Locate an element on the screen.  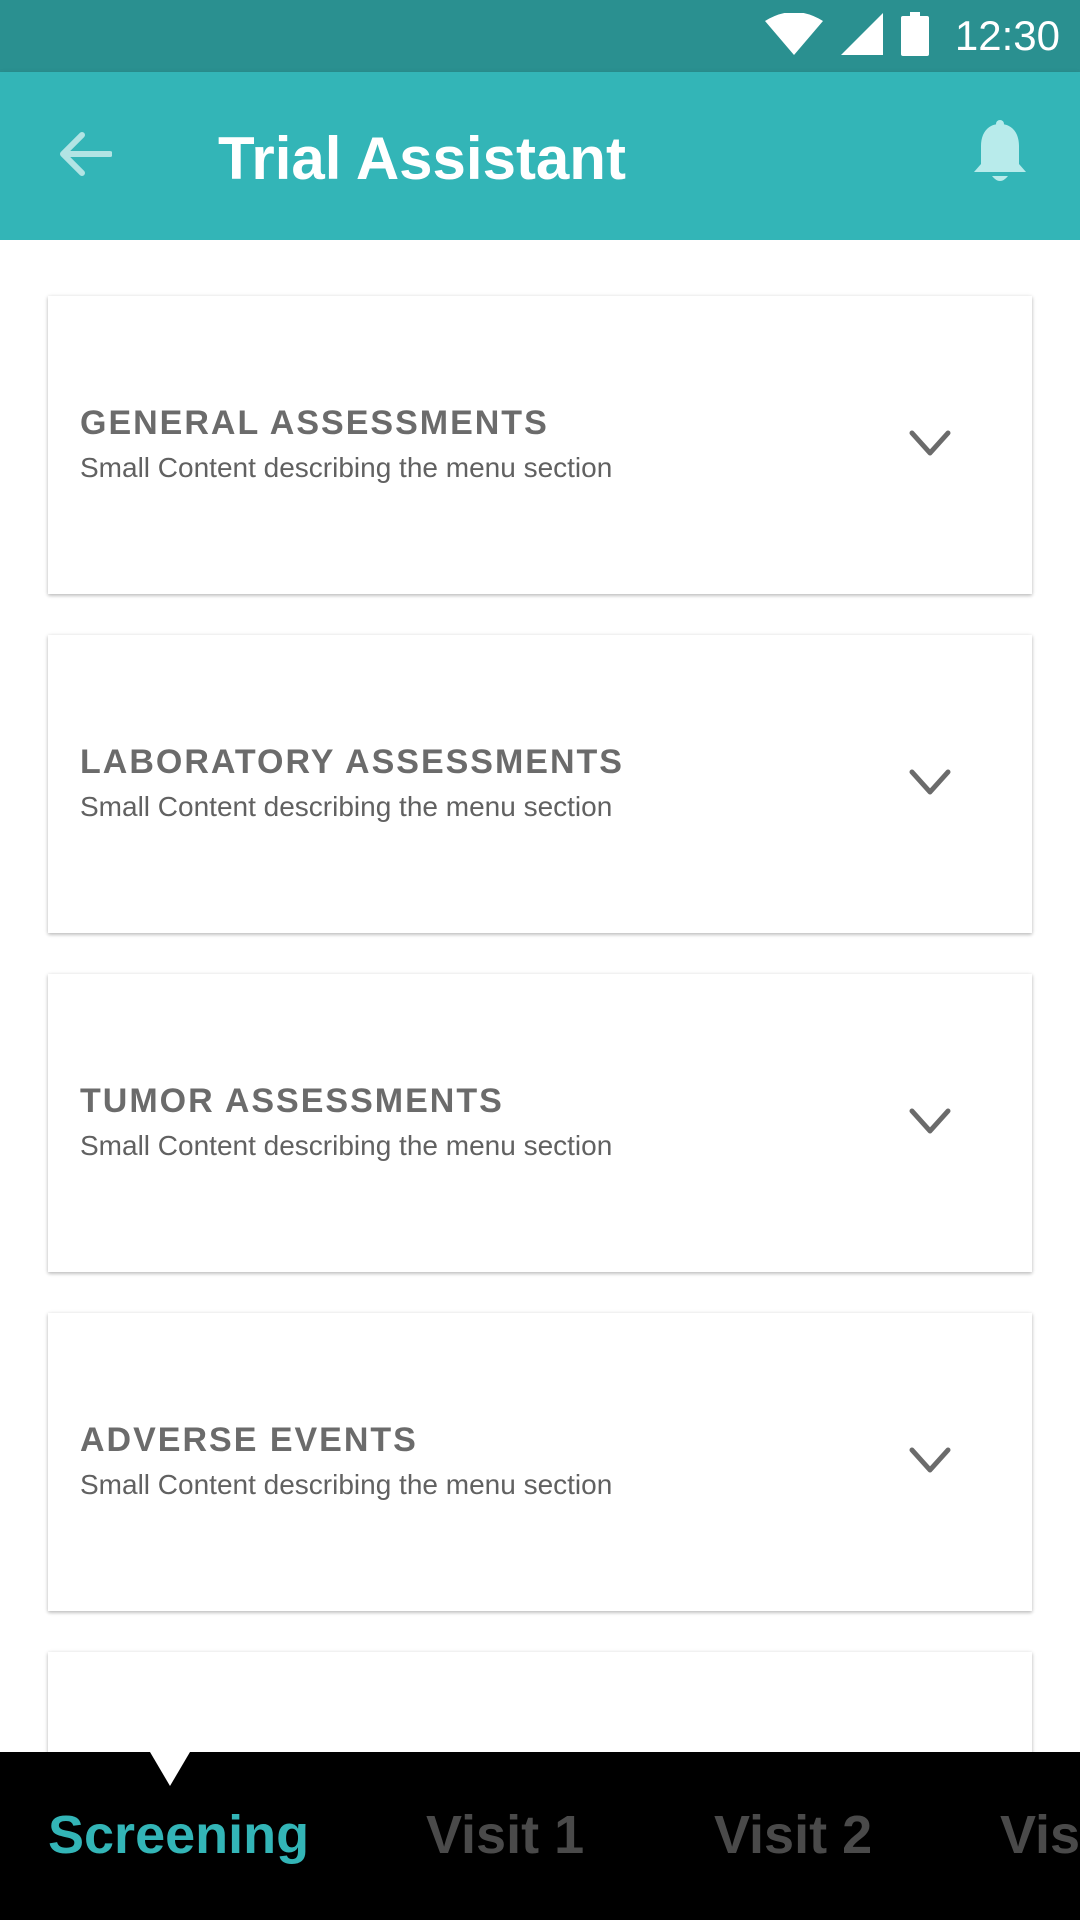
back-button is located at coordinates (86, 156).